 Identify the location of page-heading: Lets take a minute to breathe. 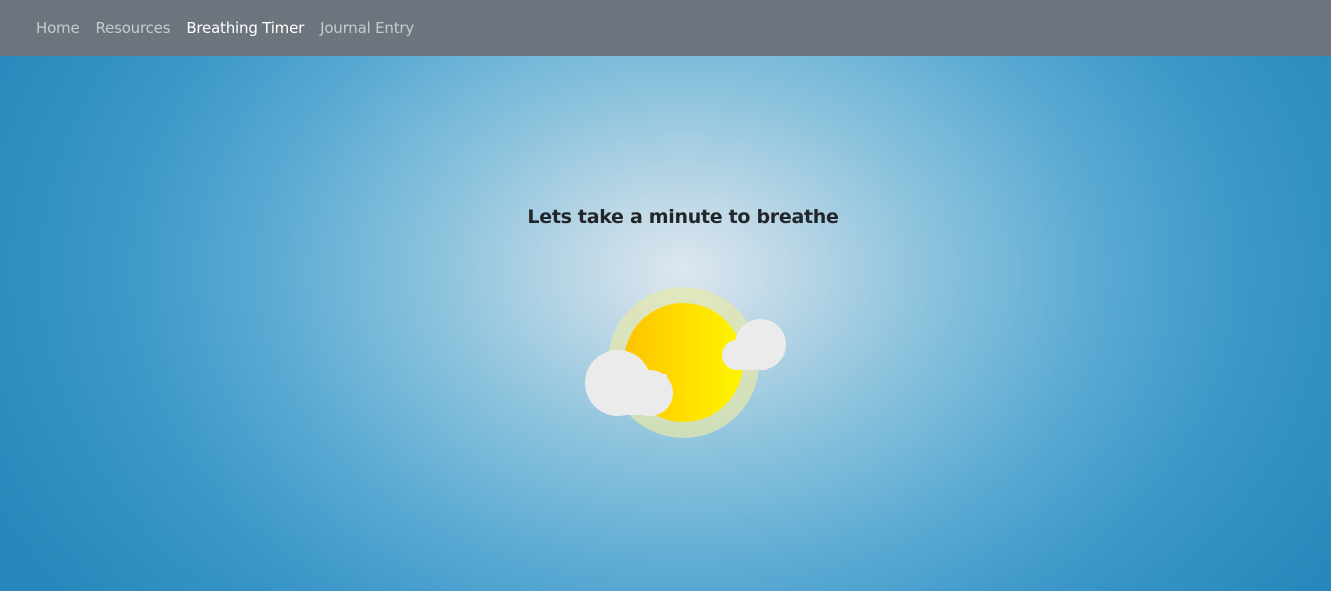
(683, 217).